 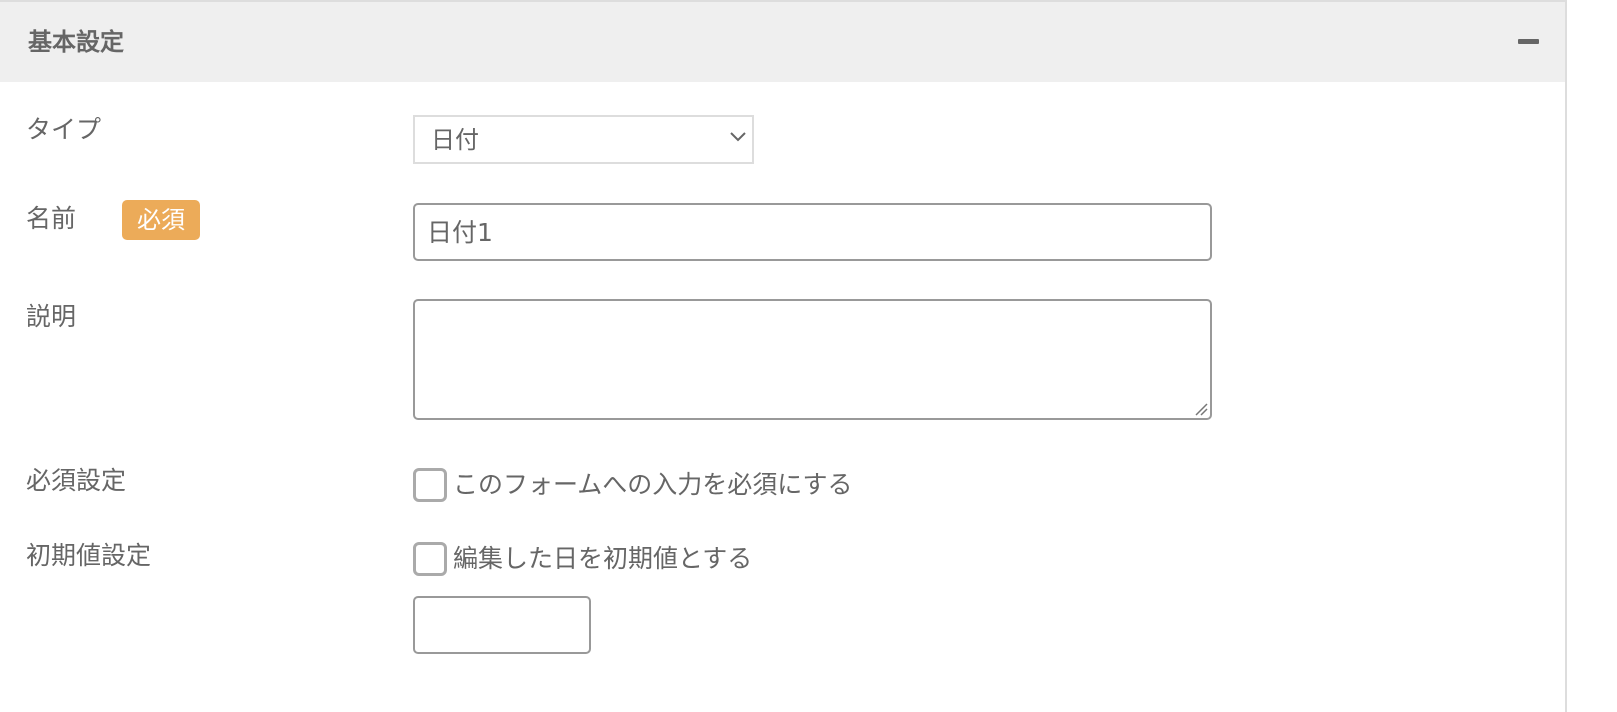 What do you see at coordinates (430, 559) in the screenshot?
I see `default-date-checkbox` at bounding box center [430, 559].